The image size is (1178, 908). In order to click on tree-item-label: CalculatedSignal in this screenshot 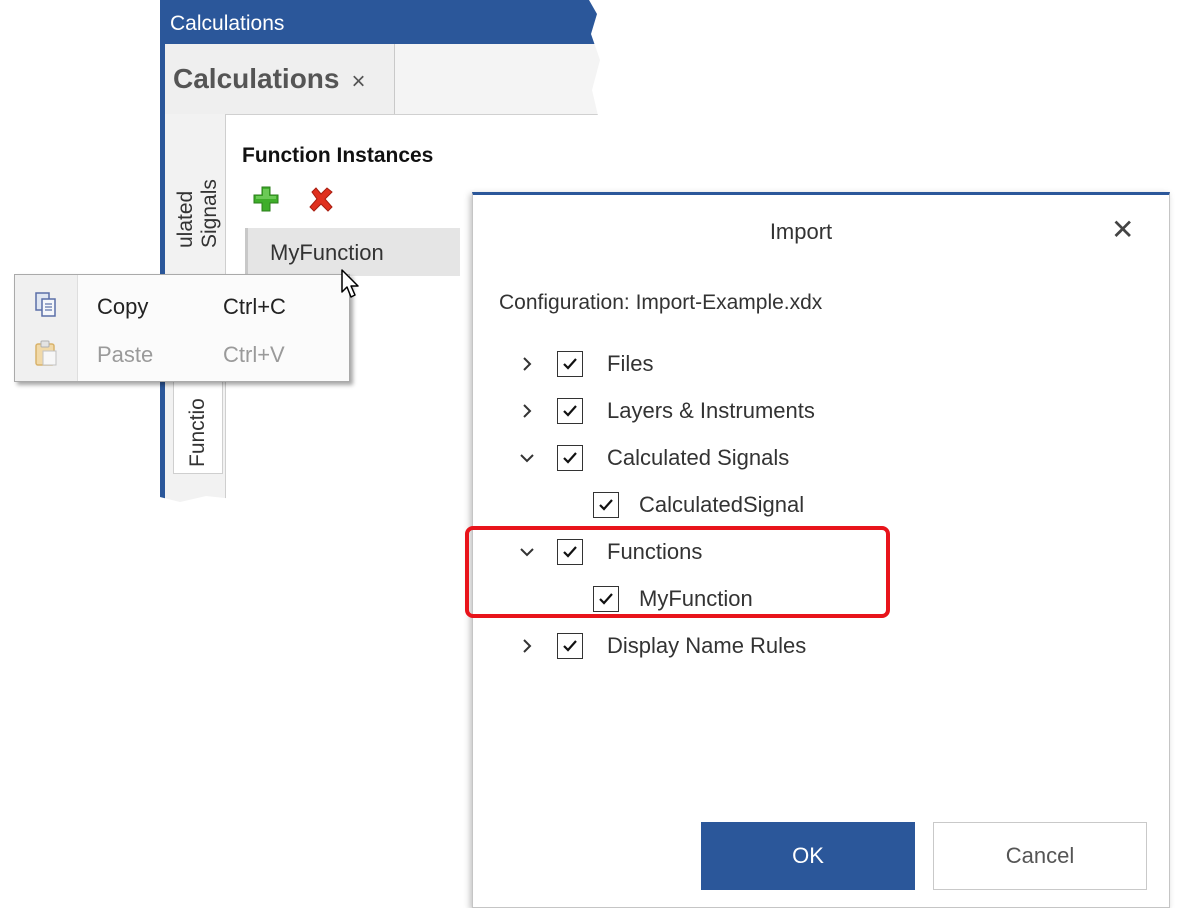, I will do `click(722, 504)`.